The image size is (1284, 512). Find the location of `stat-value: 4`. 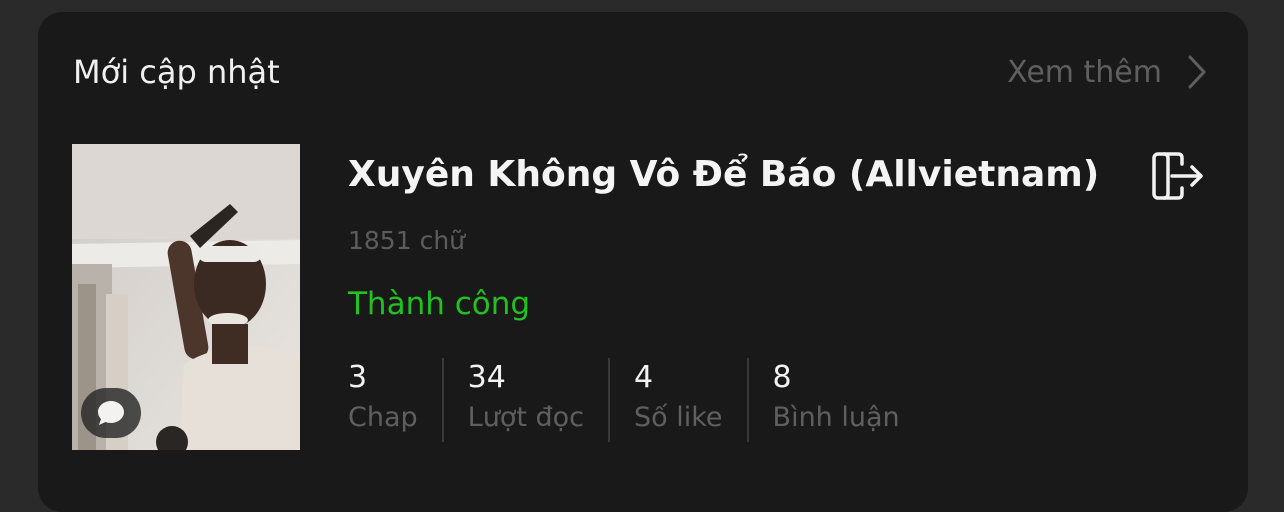

stat-value: 4 is located at coordinates (644, 377).